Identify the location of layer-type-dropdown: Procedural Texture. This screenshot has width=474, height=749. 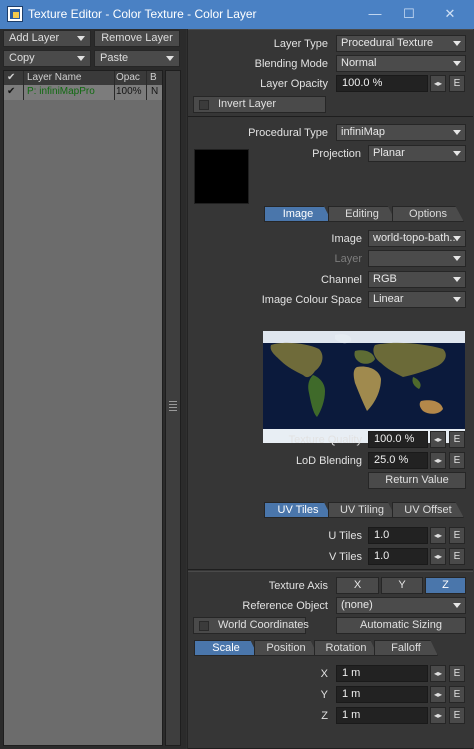
(401, 43).